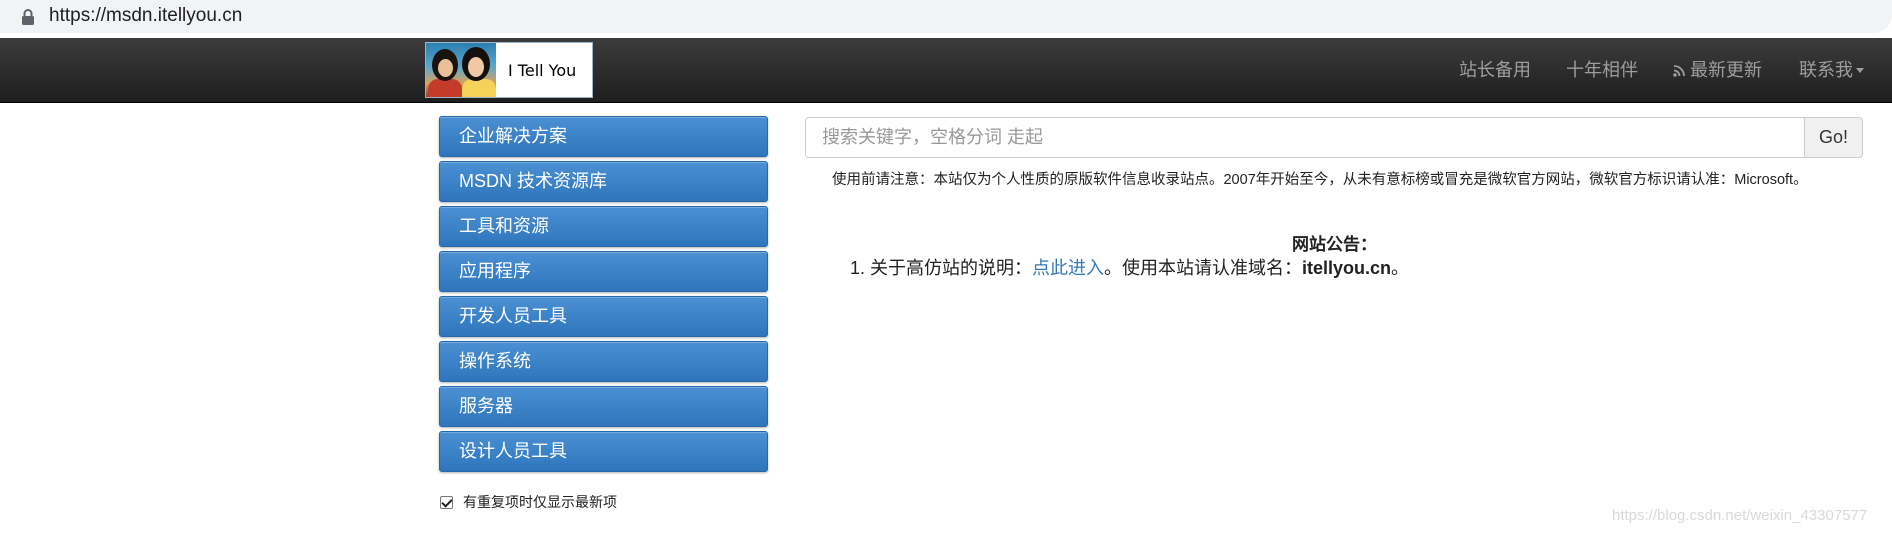 This screenshot has height=536, width=1892. I want to click on announcement-prefix: 1. 关于高仿站的说明：, so click(941, 268).